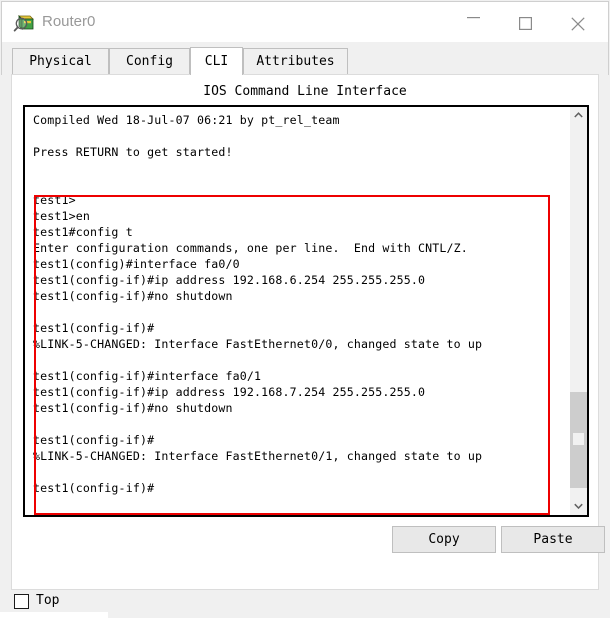  What do you see at coordinates (69, 21) in the screenshot?
I see `window-title: Router0` at bounding box center [69, 21].